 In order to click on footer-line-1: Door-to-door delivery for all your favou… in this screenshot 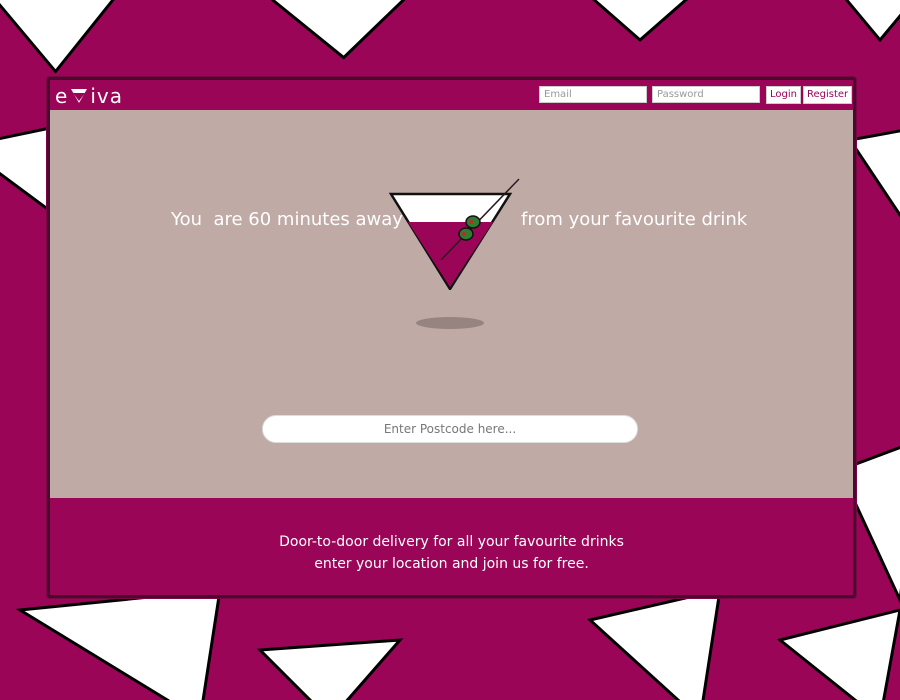, I will do `click(451, 542)`.